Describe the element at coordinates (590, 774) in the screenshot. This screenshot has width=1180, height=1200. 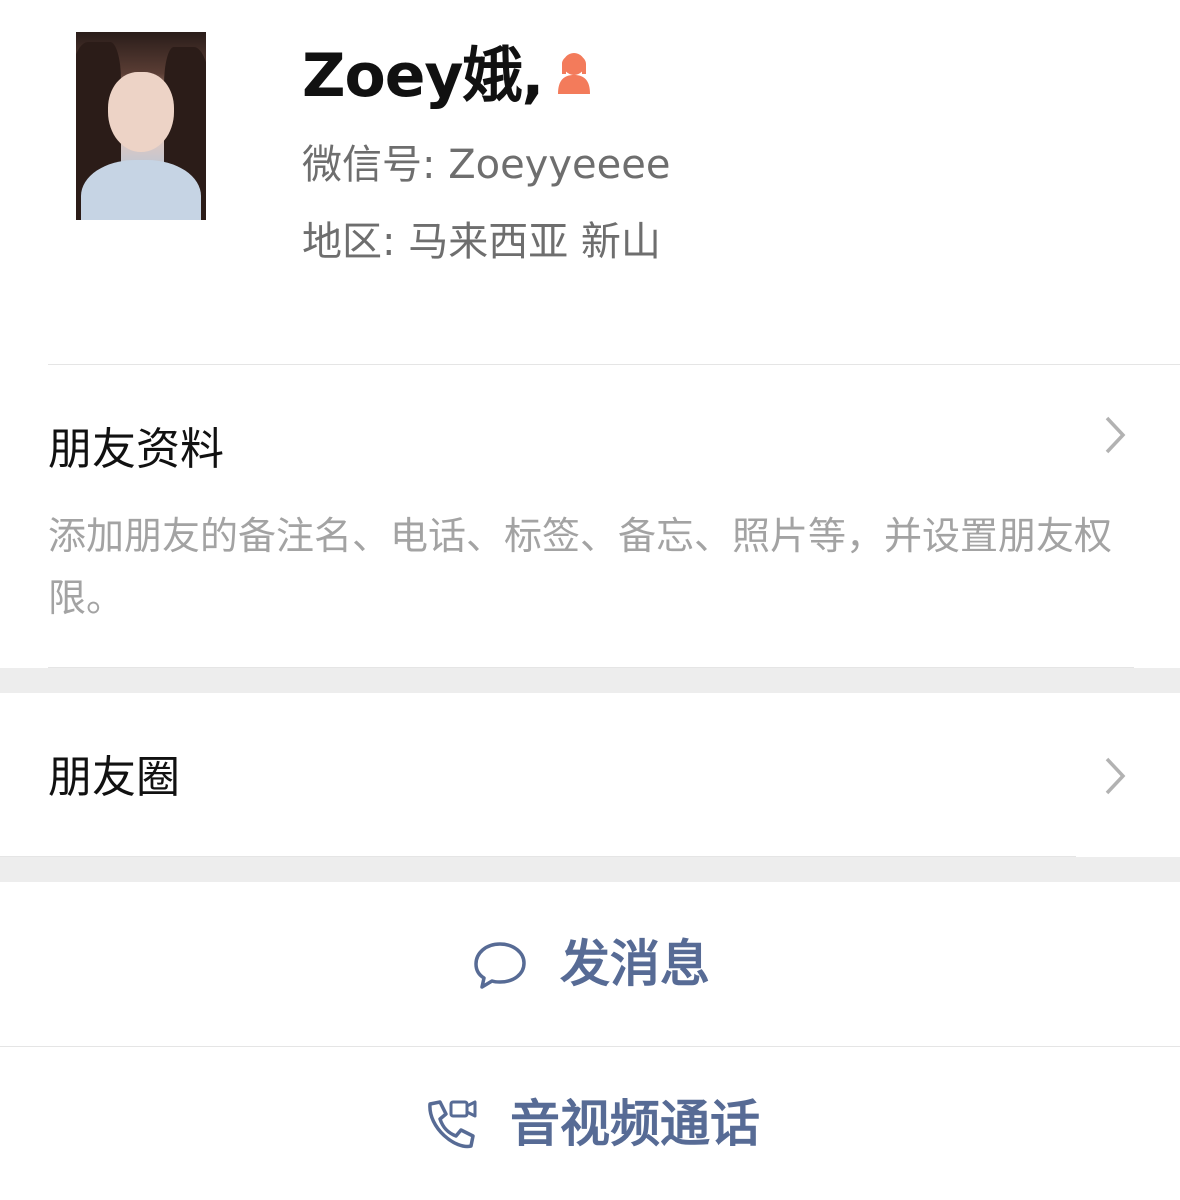
I see `moments-row: 朋友圈` at that location.